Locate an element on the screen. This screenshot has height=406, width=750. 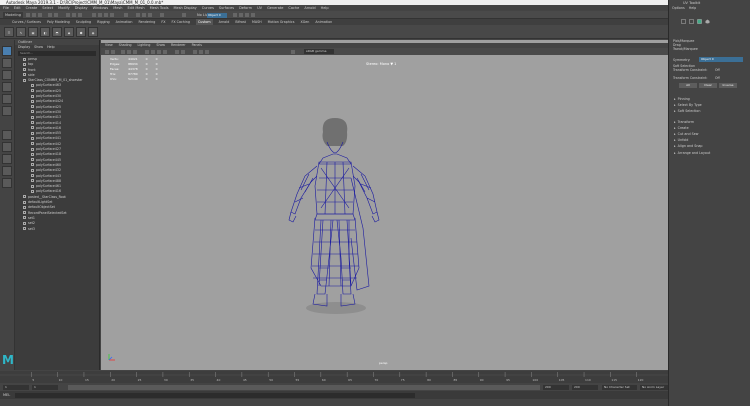
shelf-tool-icon-7: ◉ is located at coordinates (93, 32).